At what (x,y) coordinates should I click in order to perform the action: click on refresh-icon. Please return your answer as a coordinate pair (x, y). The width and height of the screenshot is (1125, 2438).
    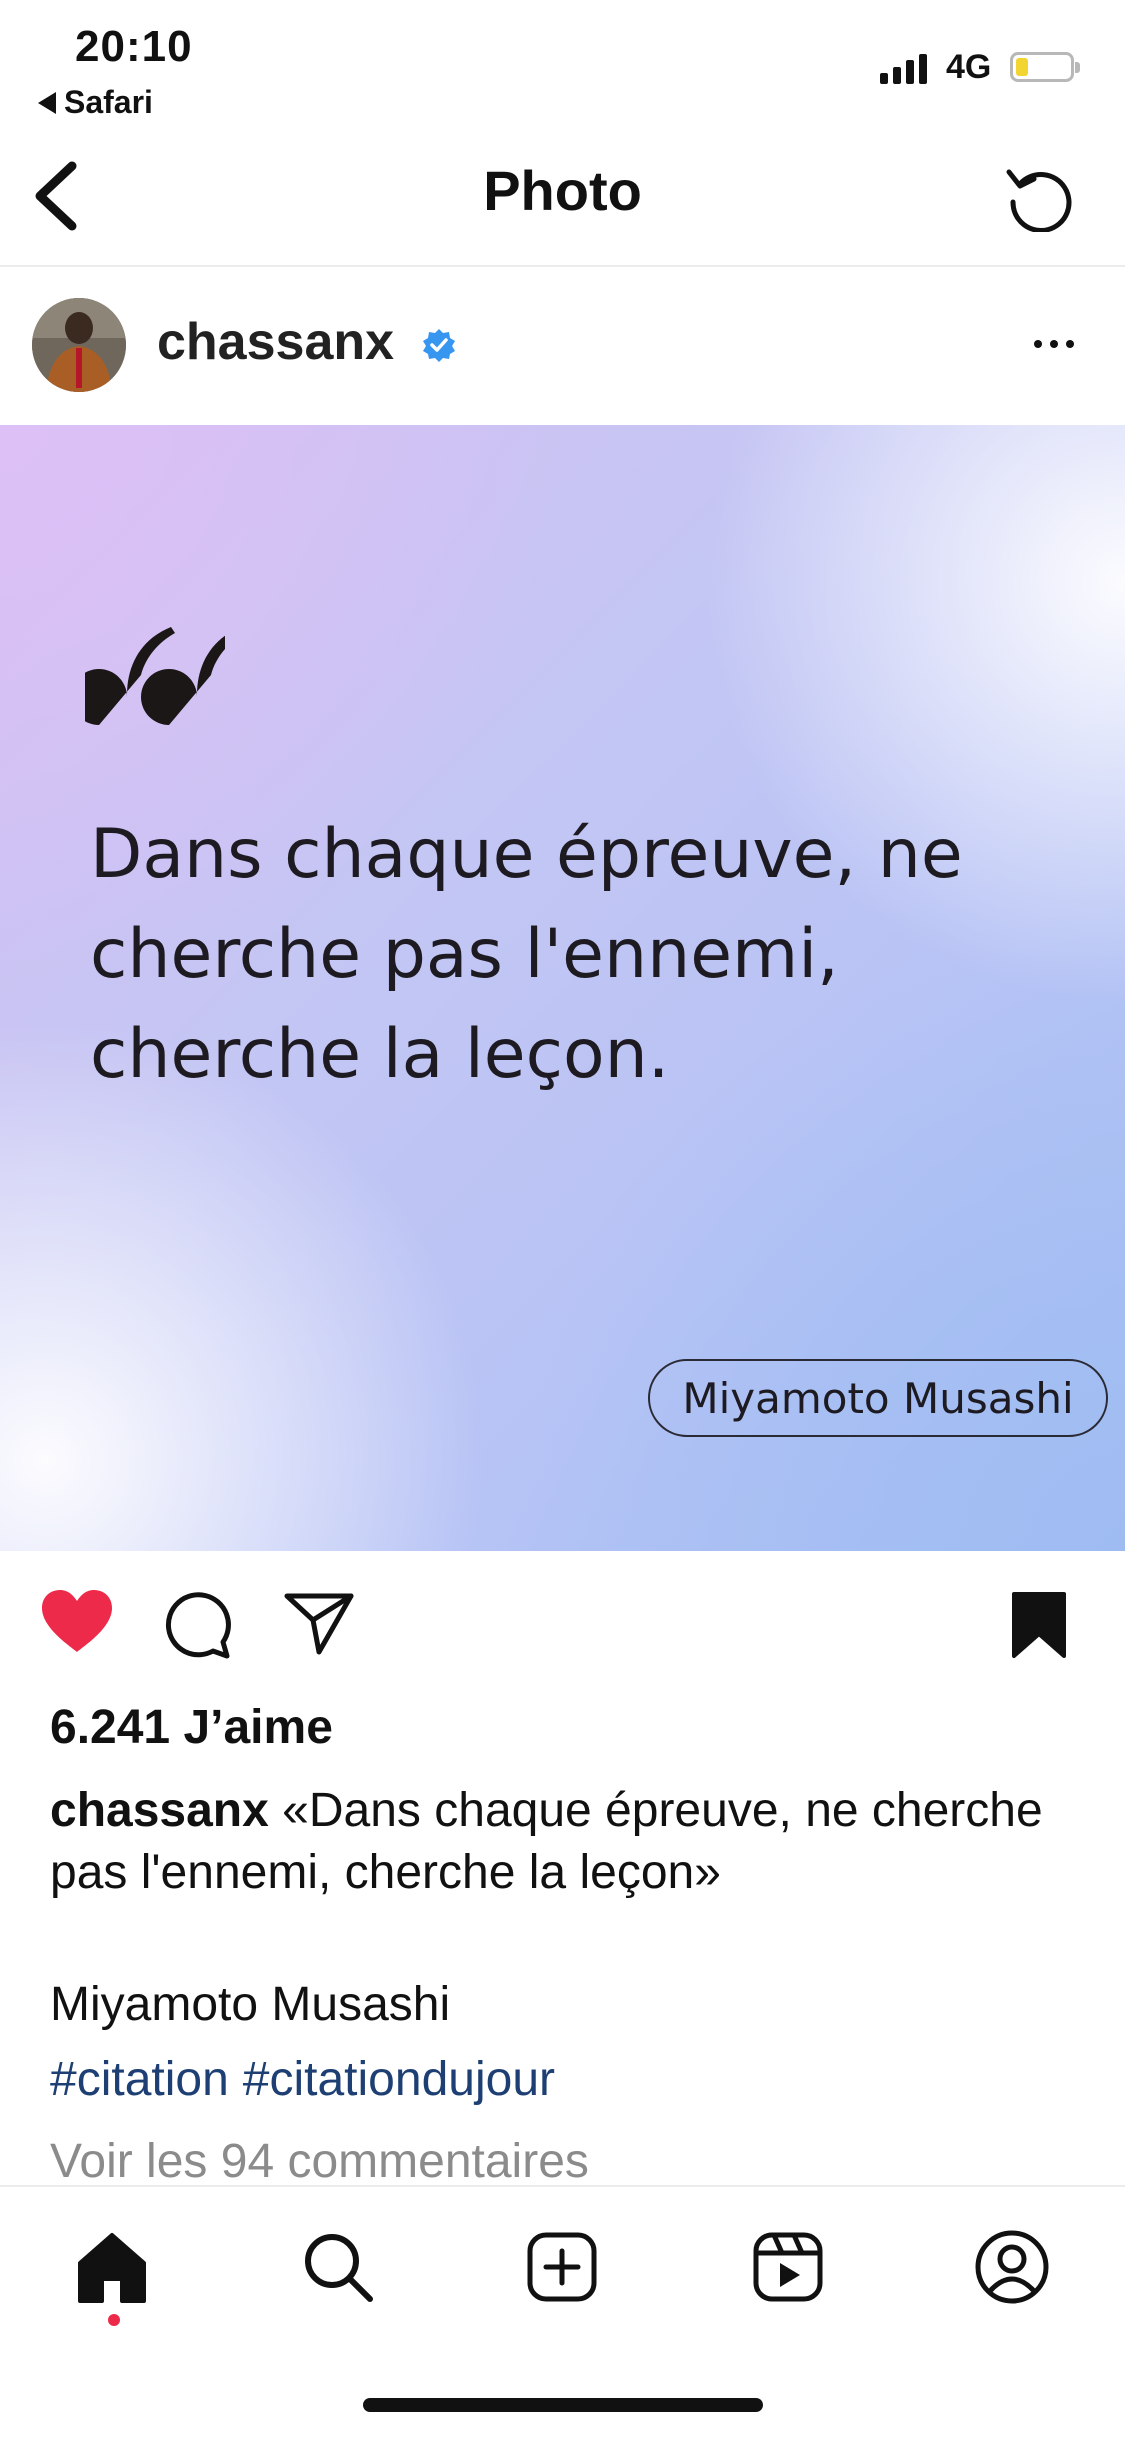
    Looking at the image, I should click on (1039, 197).